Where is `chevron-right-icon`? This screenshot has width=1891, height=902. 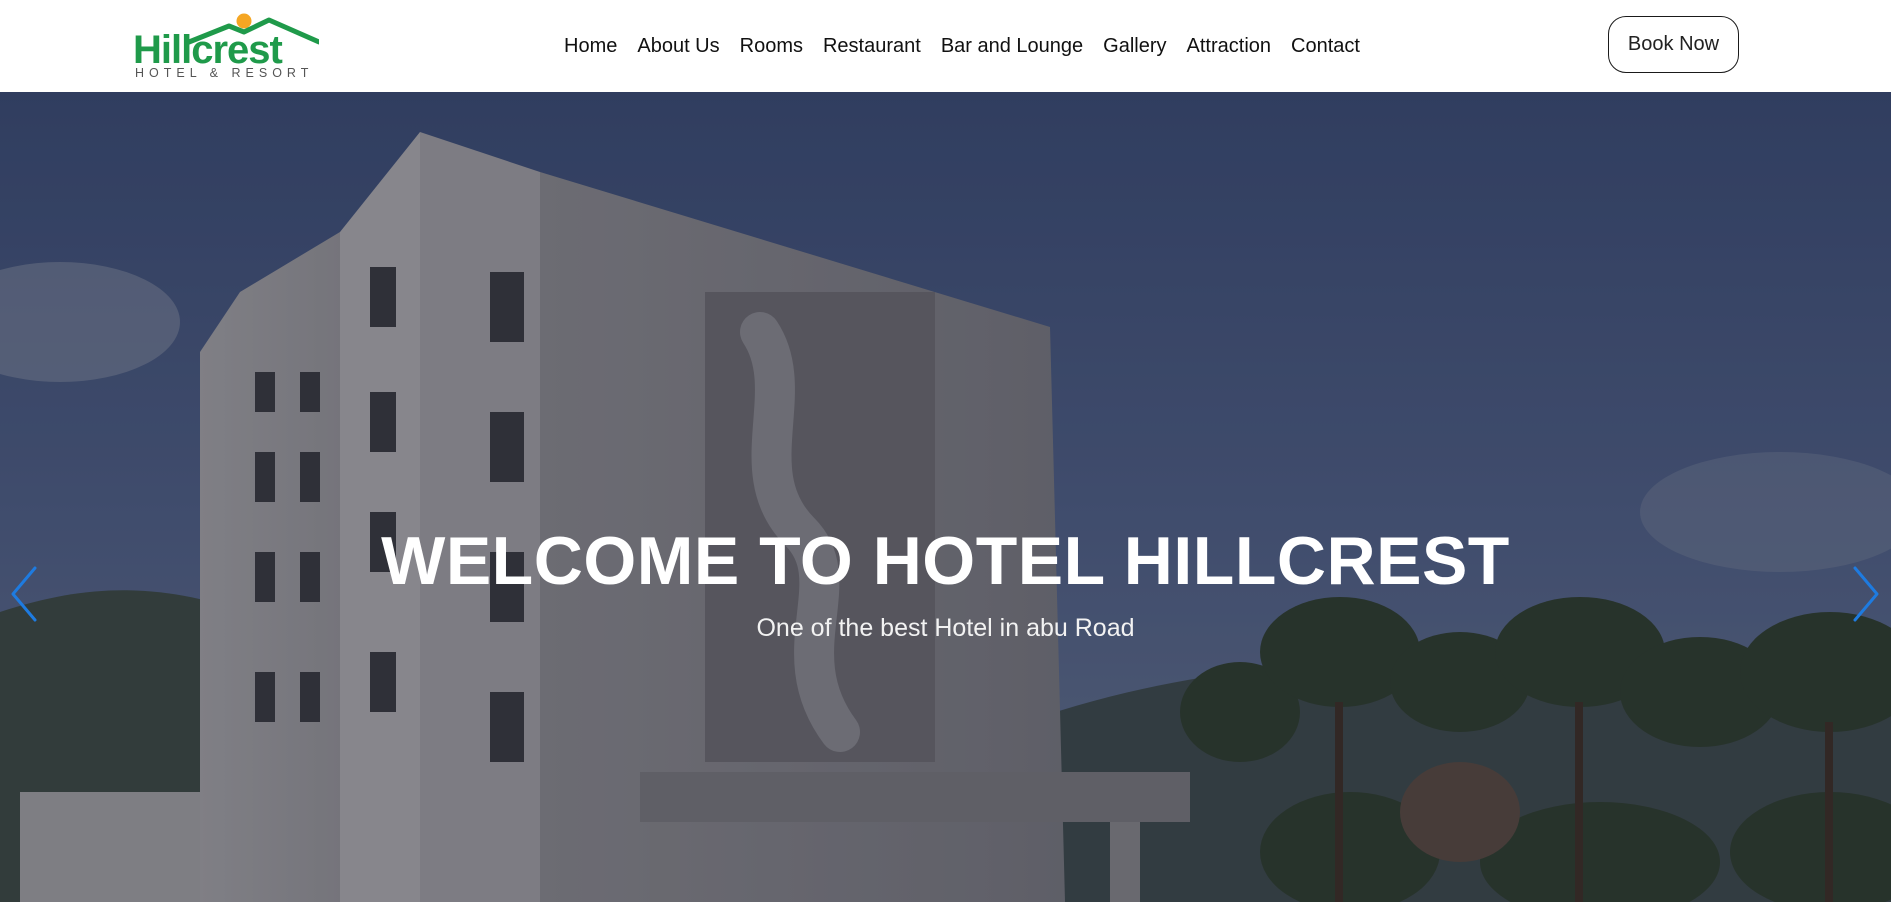 chevron-right-icon is located at coordinates (1866, 594).